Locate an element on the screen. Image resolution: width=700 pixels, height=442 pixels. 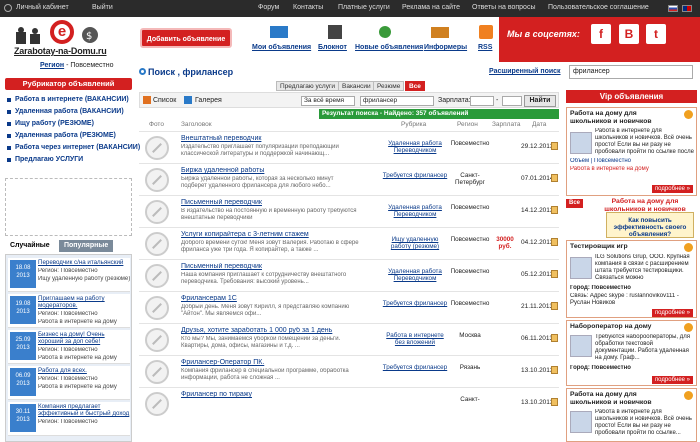
view-list: Список is located at coordinates (164, 100).